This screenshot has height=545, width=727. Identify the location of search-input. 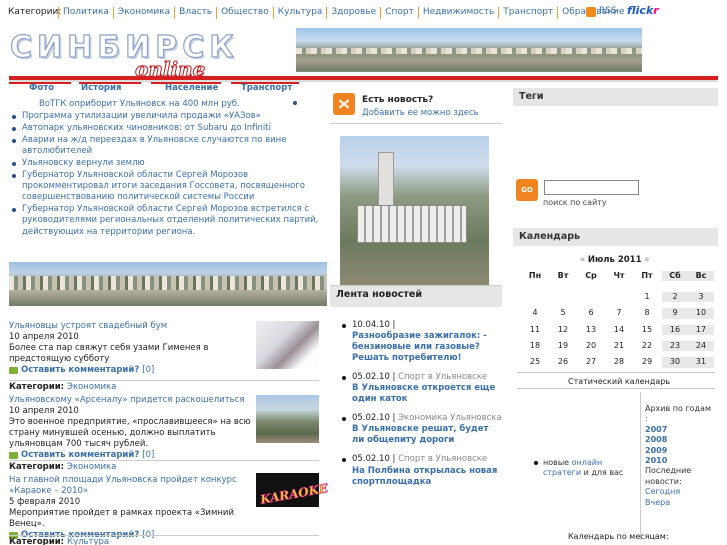
(591, 187).